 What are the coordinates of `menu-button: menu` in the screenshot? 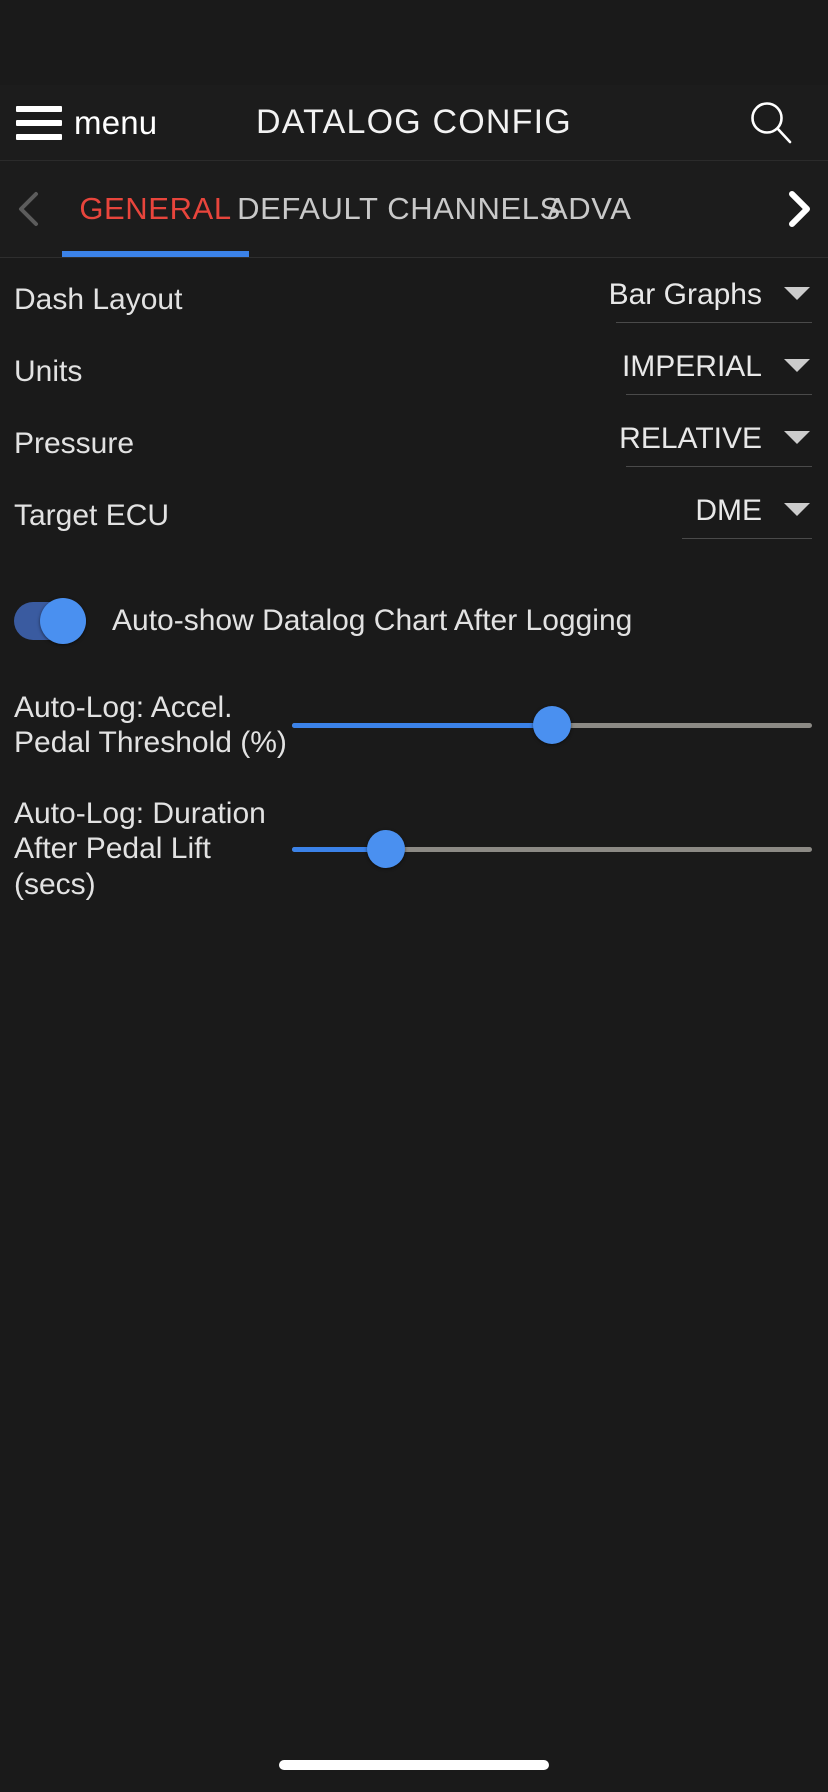 It's located at (86, 123).